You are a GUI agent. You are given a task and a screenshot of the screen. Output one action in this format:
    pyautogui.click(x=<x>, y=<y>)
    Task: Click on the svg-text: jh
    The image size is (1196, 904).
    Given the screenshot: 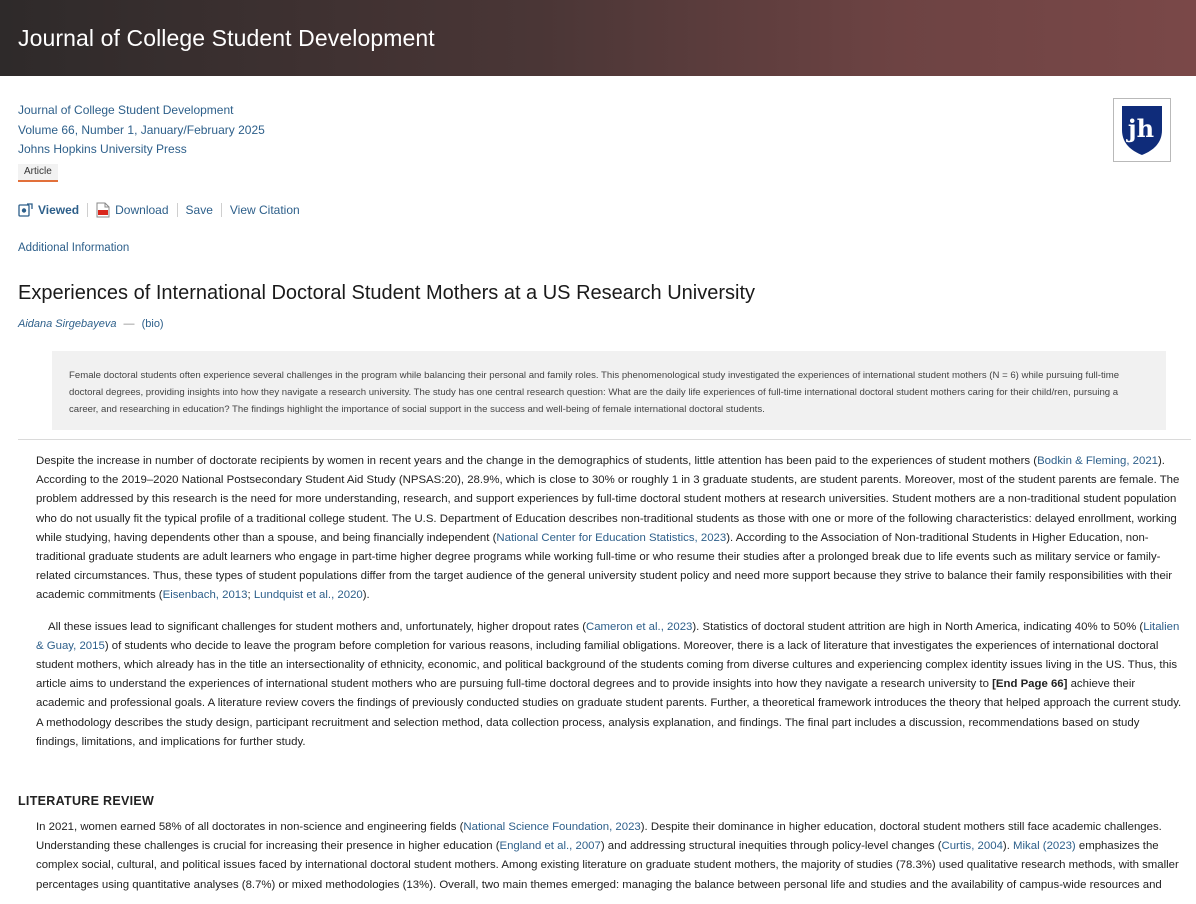 What is the action you would take?
    pyautogui.click(x=1140, y=128)
    